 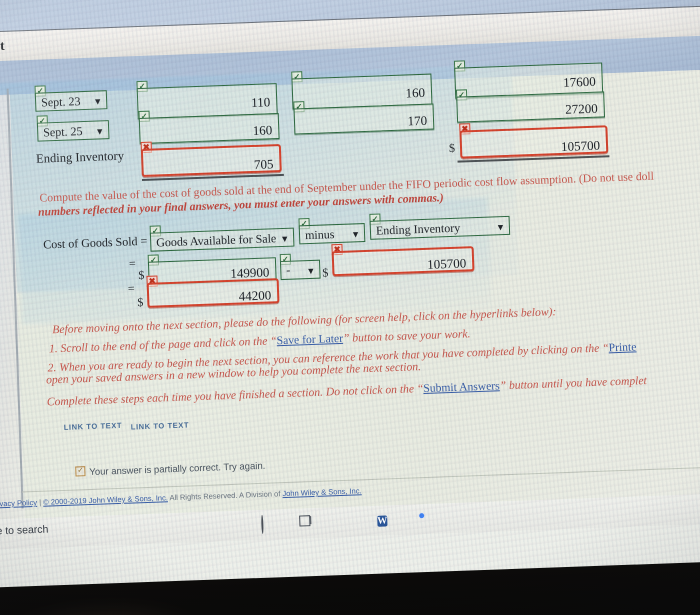 I want to click on equals-sign-1: =, so click(x=132, y=263).